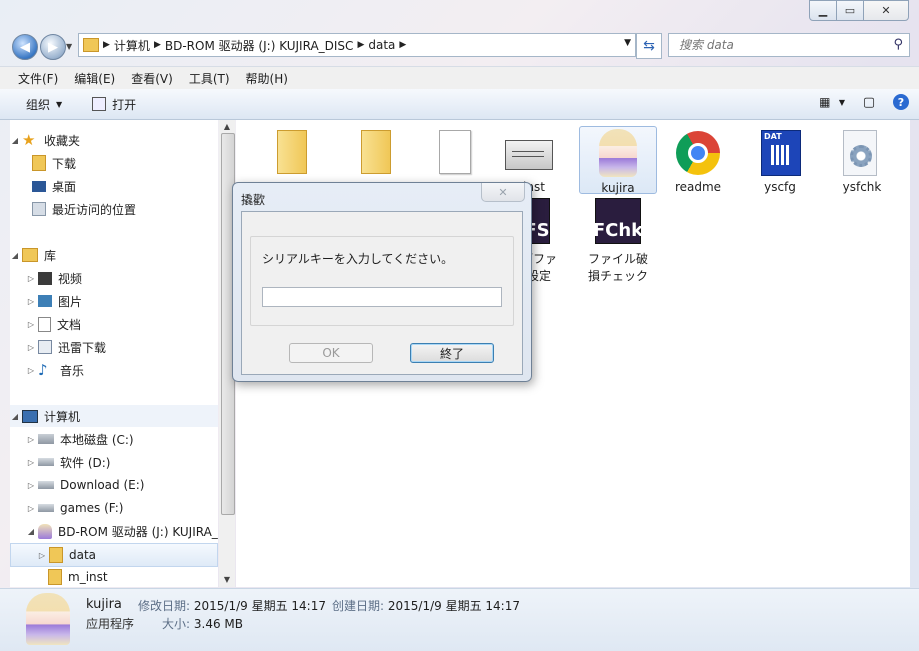 This screenshot has height=651, width=919. Describe the element at coordinates (44, 104) in the screenshot. I see `organize-button: 组织 ▼` at that location.